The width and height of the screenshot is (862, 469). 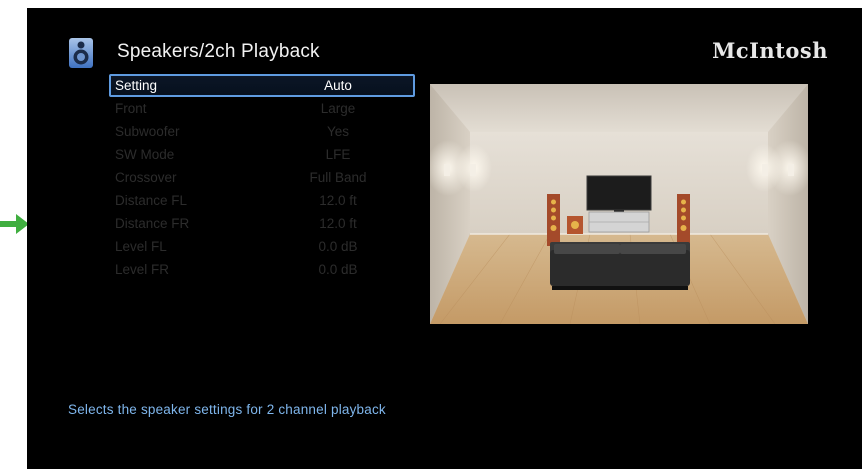 What do you see at coordinates (141, 246) in the screenshot?
I see `menu-item-label: Level FL` at bounding box center [141, 246].